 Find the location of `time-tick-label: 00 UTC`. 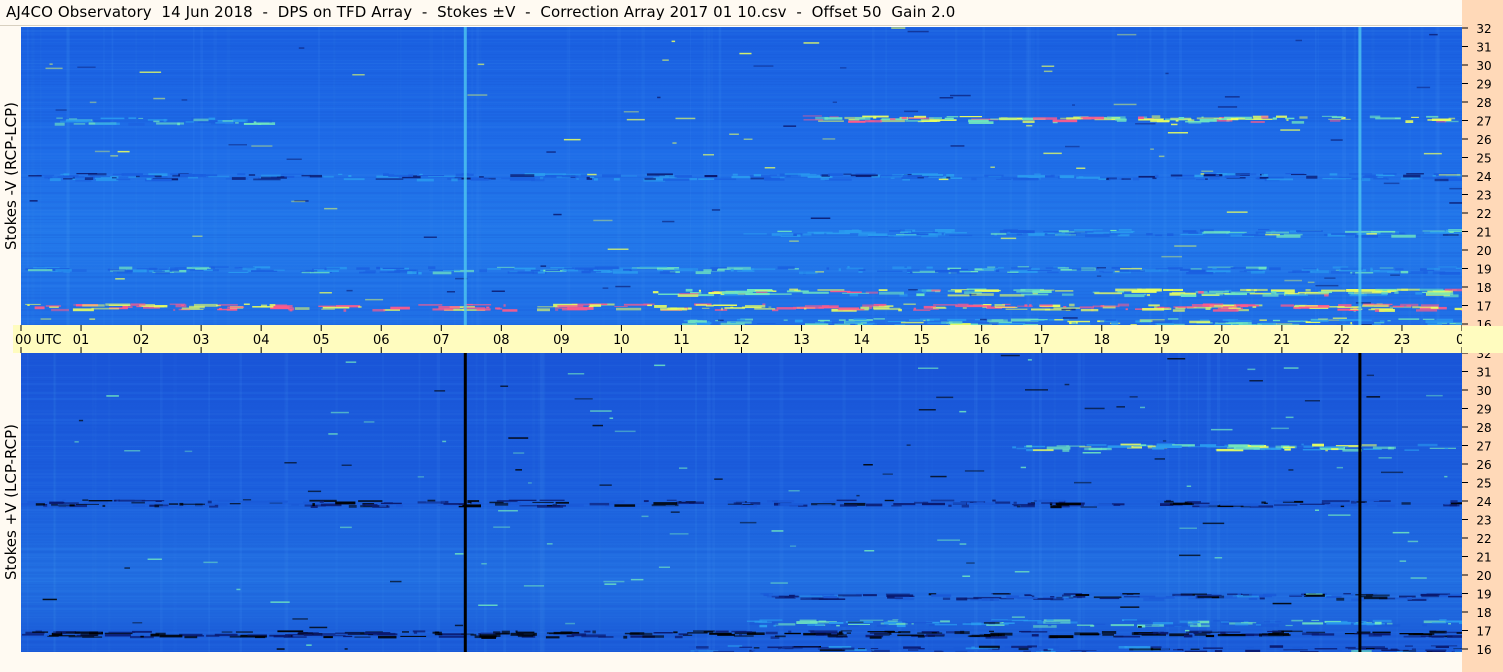

time-tick-label: 00 UTC is located at coordinates (38, 340).